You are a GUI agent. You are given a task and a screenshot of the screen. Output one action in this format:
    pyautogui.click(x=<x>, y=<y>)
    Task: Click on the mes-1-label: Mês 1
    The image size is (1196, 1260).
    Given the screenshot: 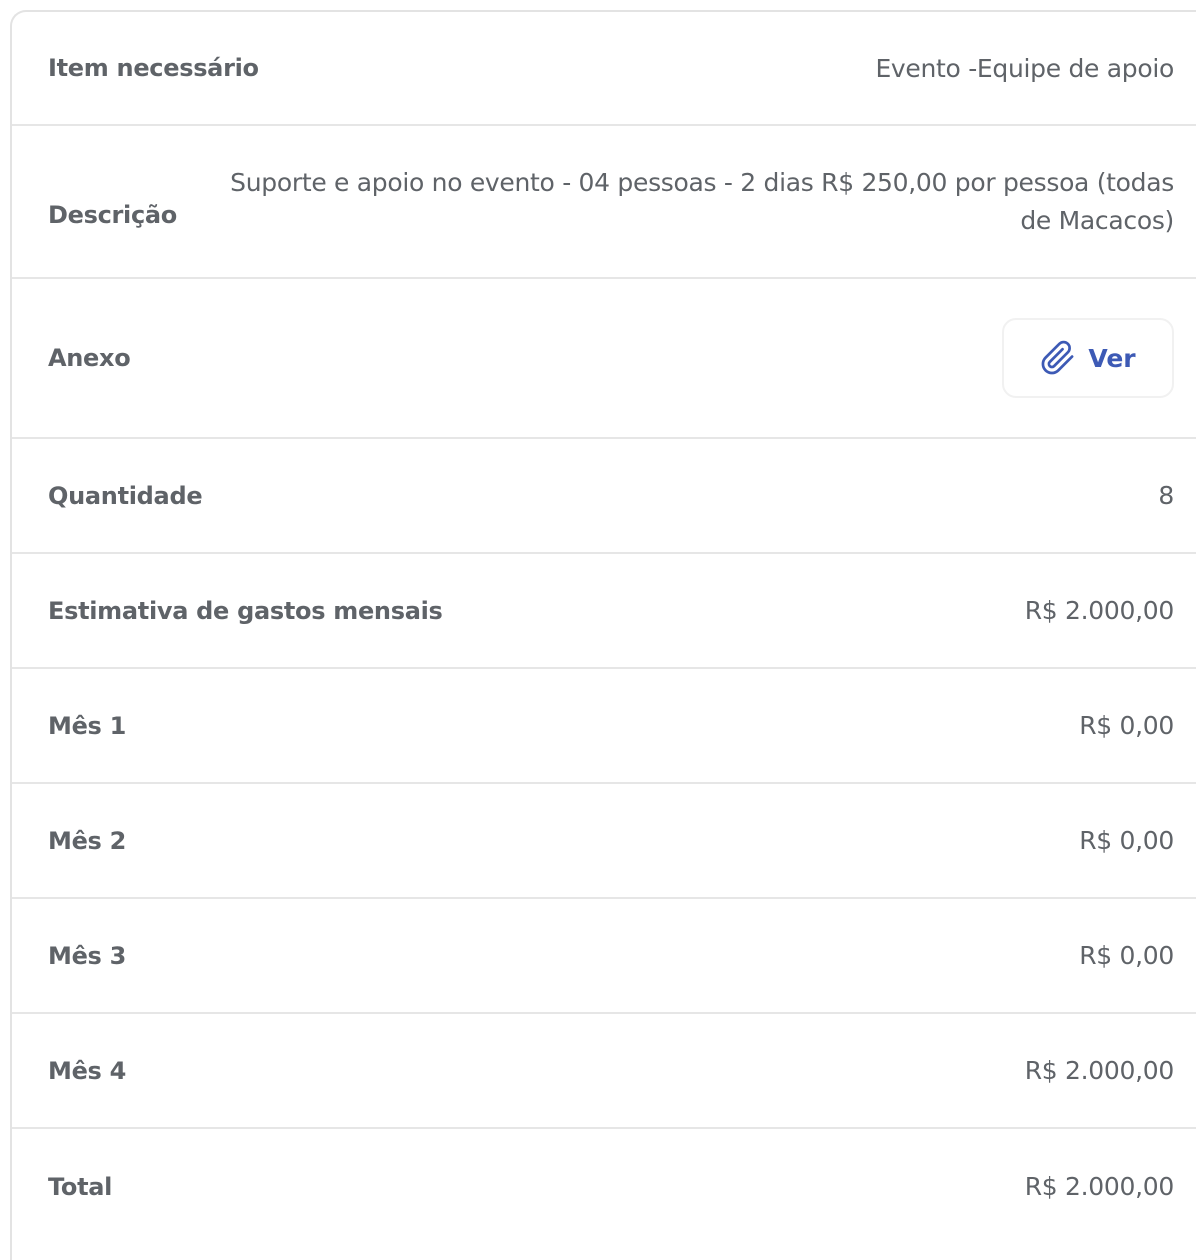 What is the action you would take?
    pyautogui.click(x=87, y=725)
    